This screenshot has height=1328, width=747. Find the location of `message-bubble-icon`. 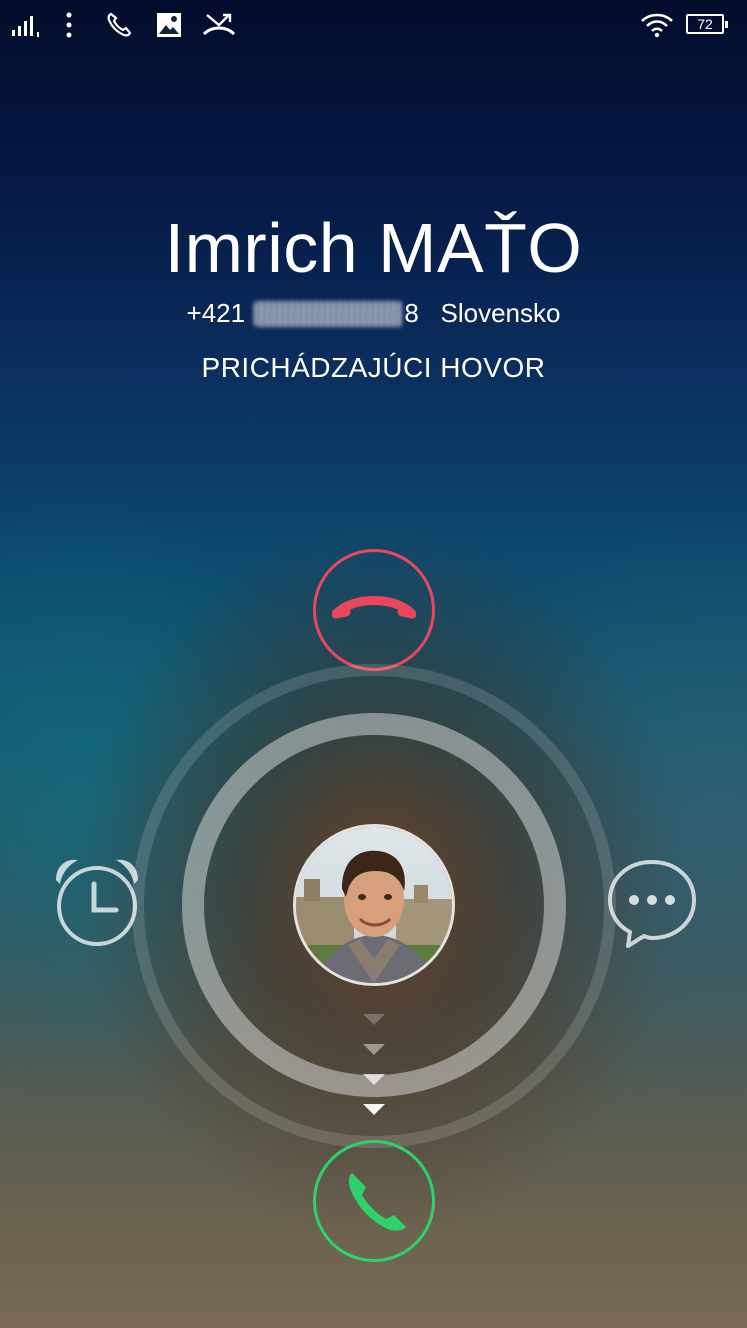

message-bubble-icon is located at coordinates (652, 904).